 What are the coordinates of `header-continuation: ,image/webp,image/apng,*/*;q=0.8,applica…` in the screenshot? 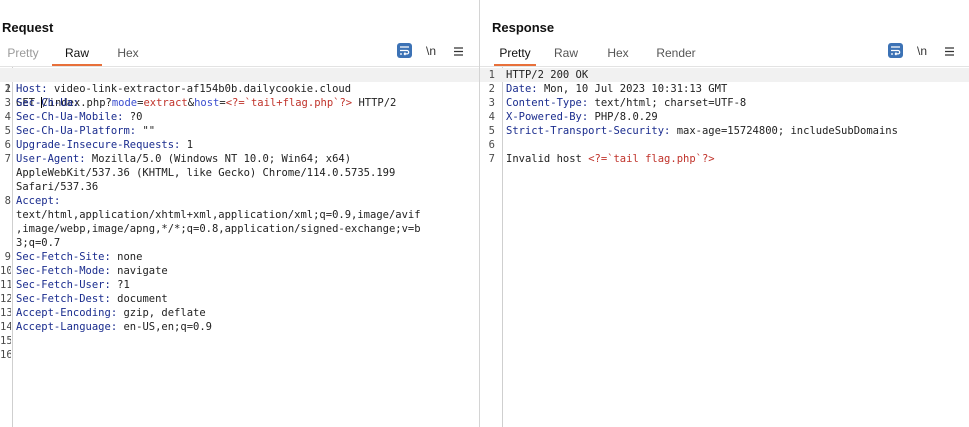 It's located at (218, 229).